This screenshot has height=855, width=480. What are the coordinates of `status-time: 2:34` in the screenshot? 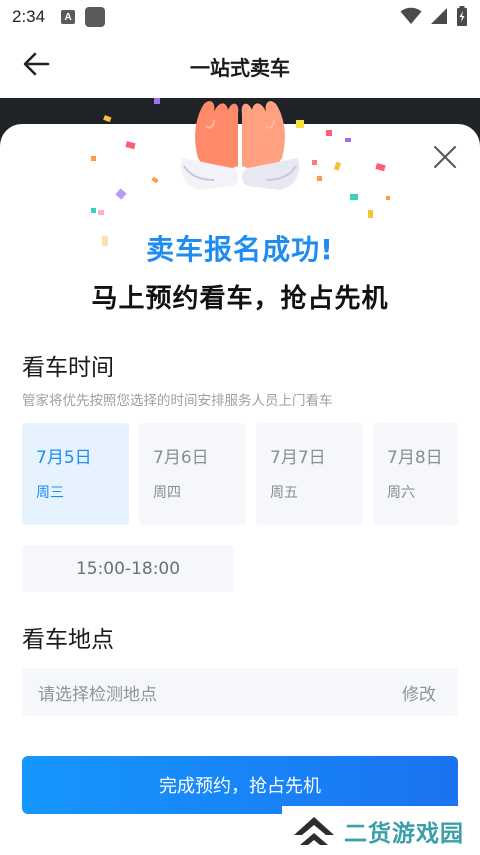 It's located at (29, 16).